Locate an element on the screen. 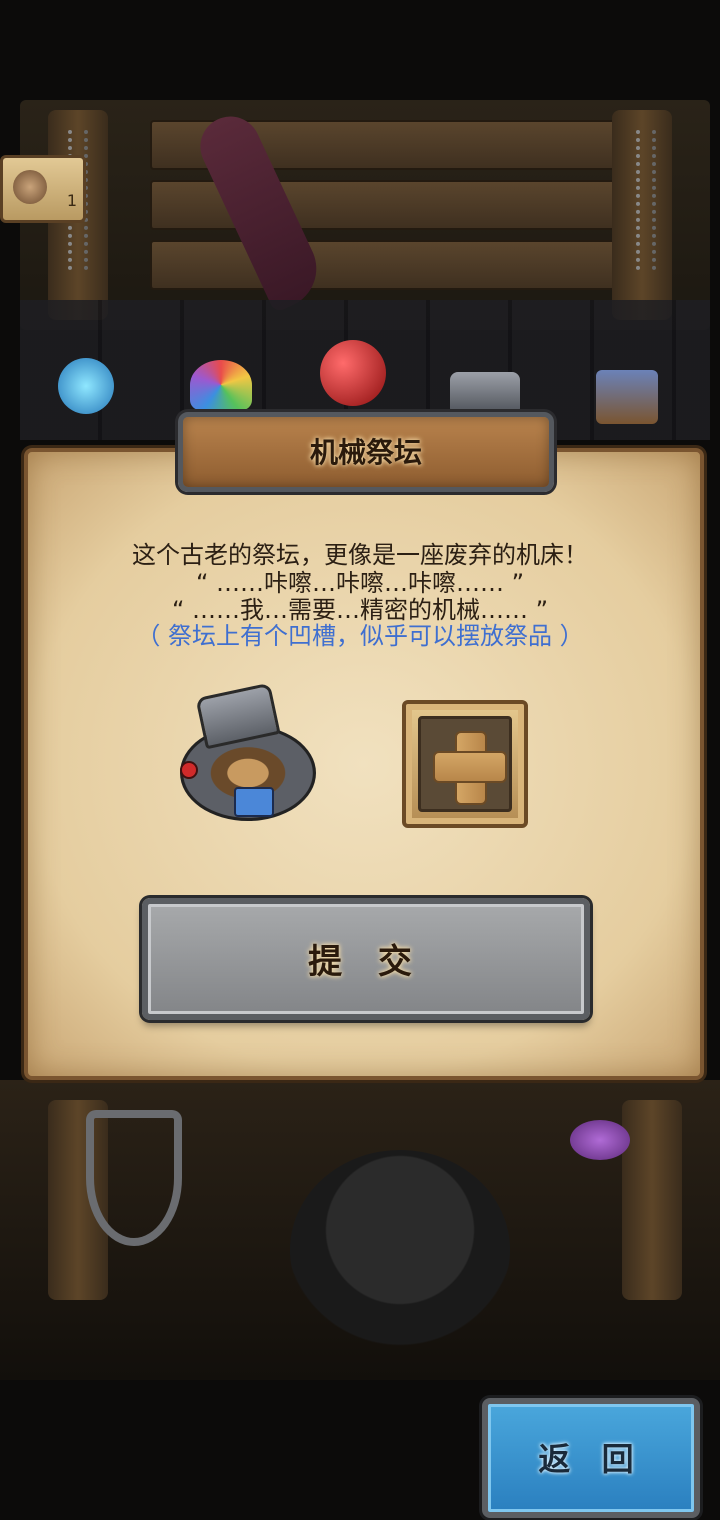 The image size is (720, 1520). dialog-title-plate: 机械祭坛 is located at coordinates (366, 452).